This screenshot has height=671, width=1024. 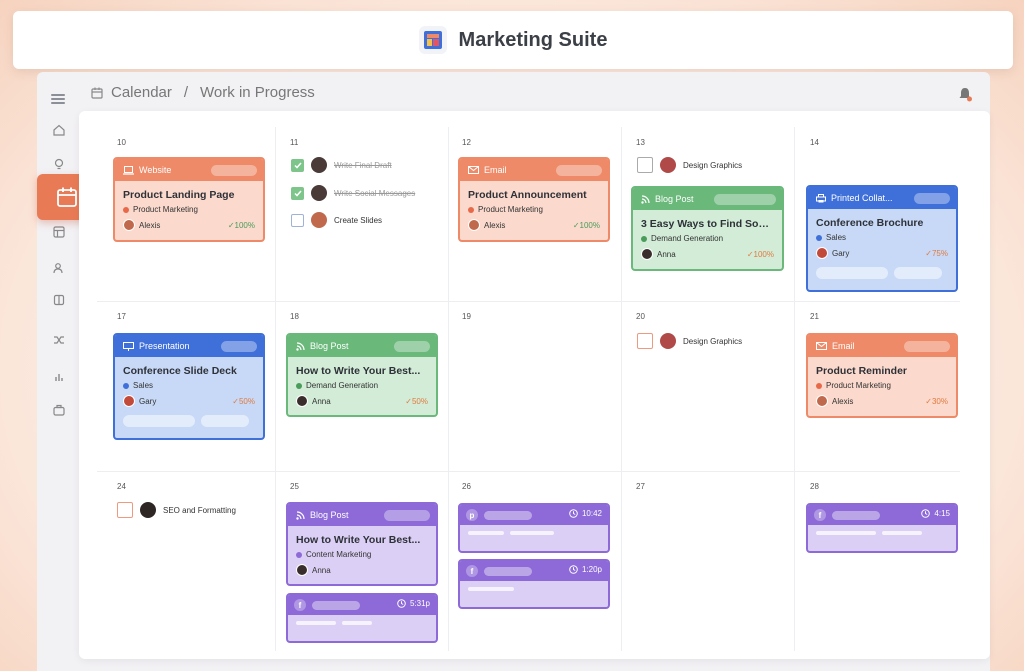 What do you see at coordinates (59, 340) in the screenshot?
I see `shuffle-icon` at bounding box center [59, 340].